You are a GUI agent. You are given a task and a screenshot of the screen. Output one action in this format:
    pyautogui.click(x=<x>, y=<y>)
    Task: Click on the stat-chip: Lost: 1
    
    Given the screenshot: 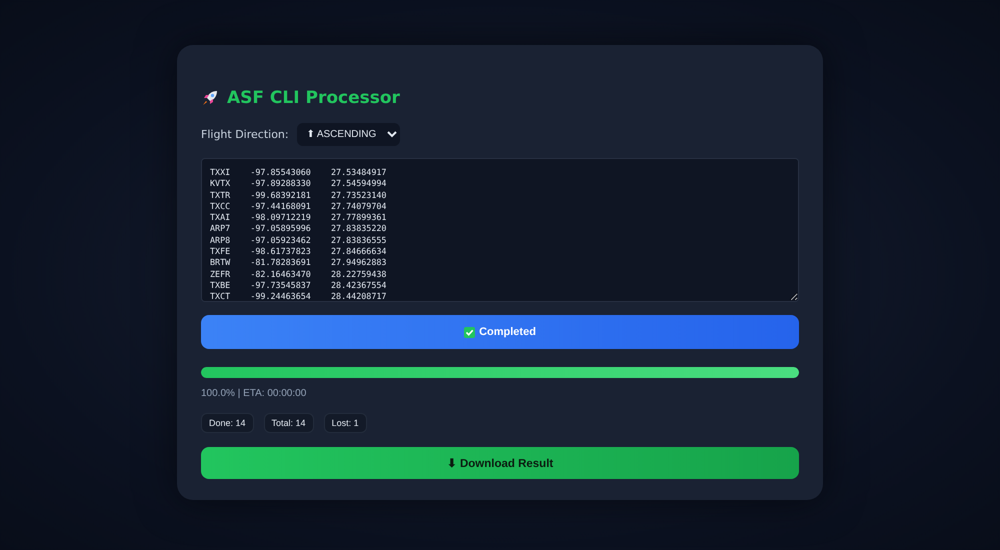 What is the action you would take?
    pyautogui.click(x=345, y=423)
    